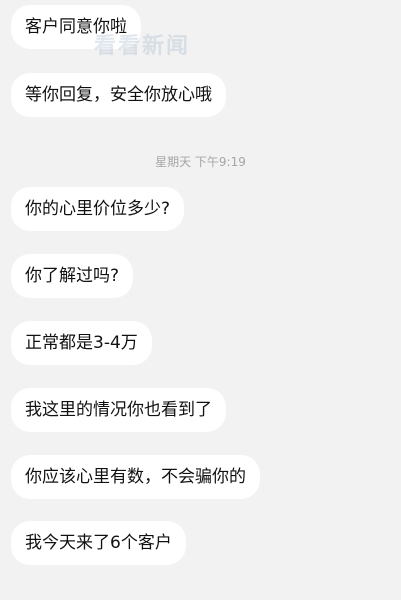 This screenshot has height=600, width=401. I want to click on message-bubble: 你应该心里有数，不会骗你的, so click(135, 477).